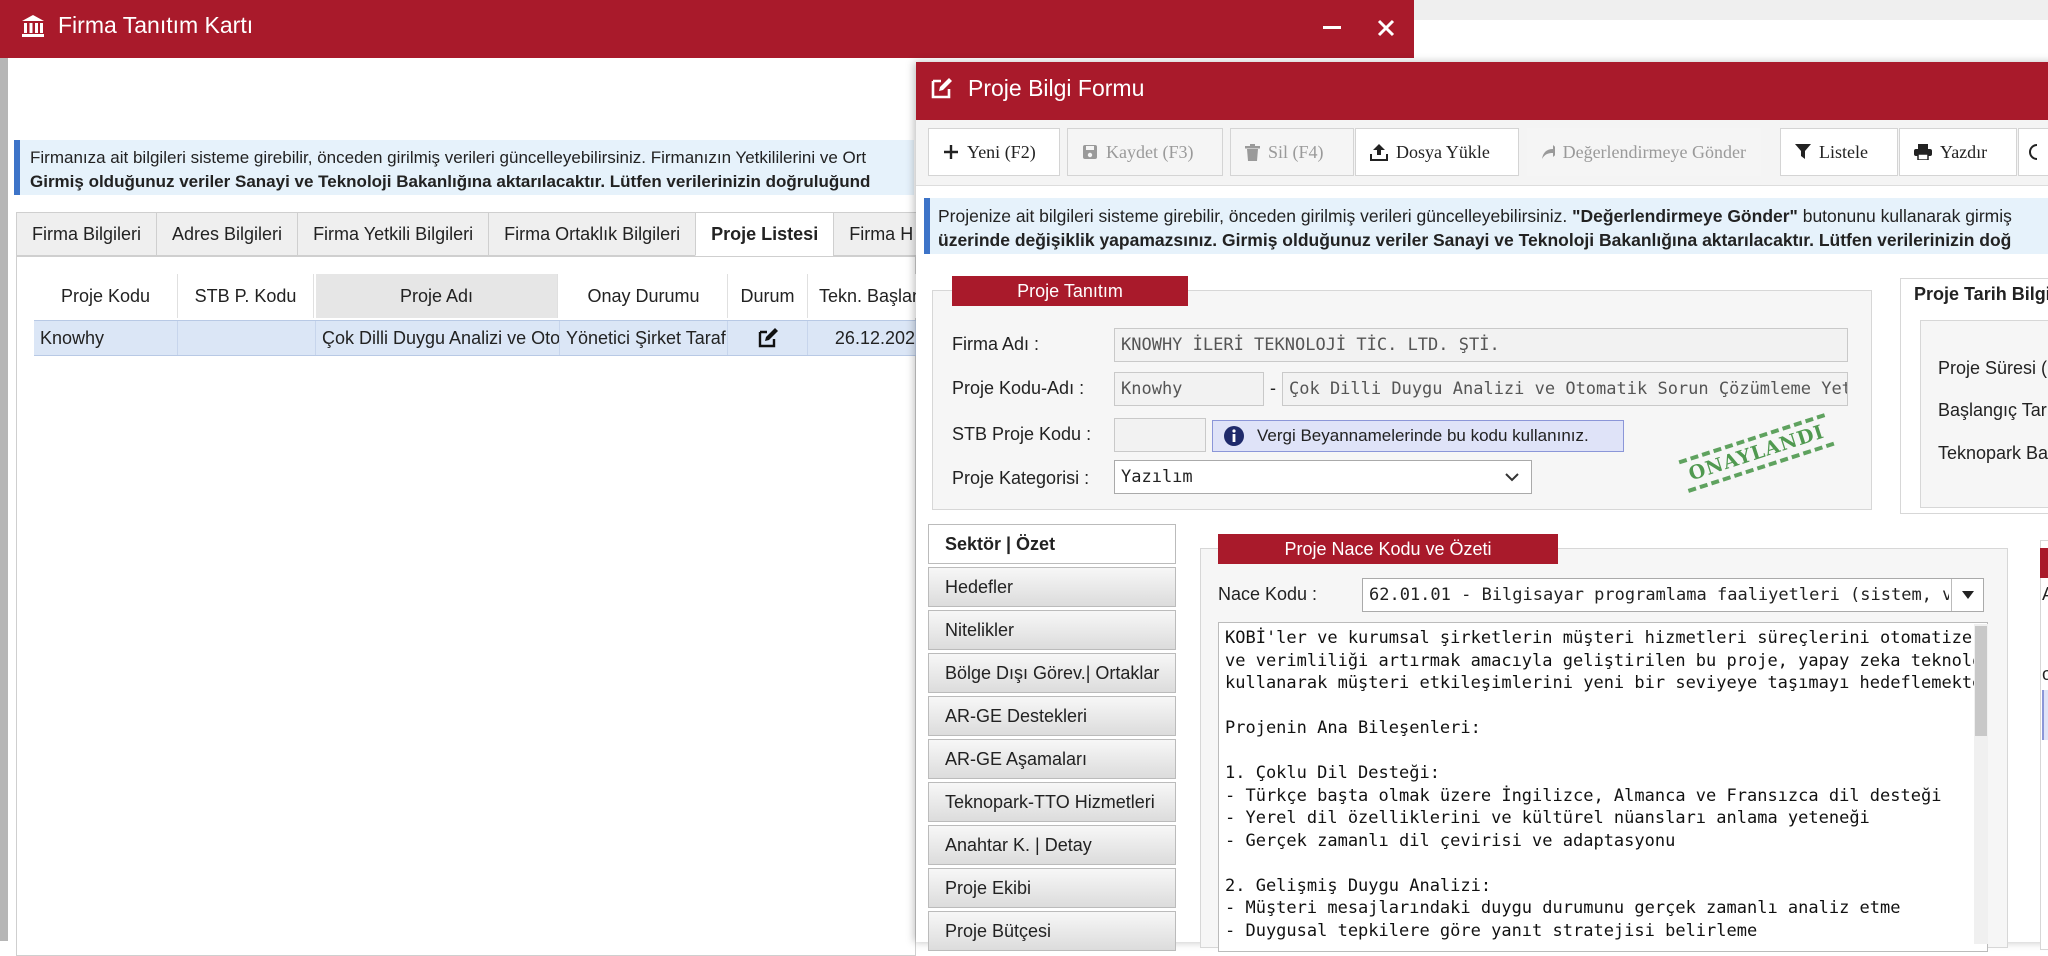  What do you see at coordinates (768, 296) in the screenshot?
I see `column-header: Durum` at bounding box center [768, 296].